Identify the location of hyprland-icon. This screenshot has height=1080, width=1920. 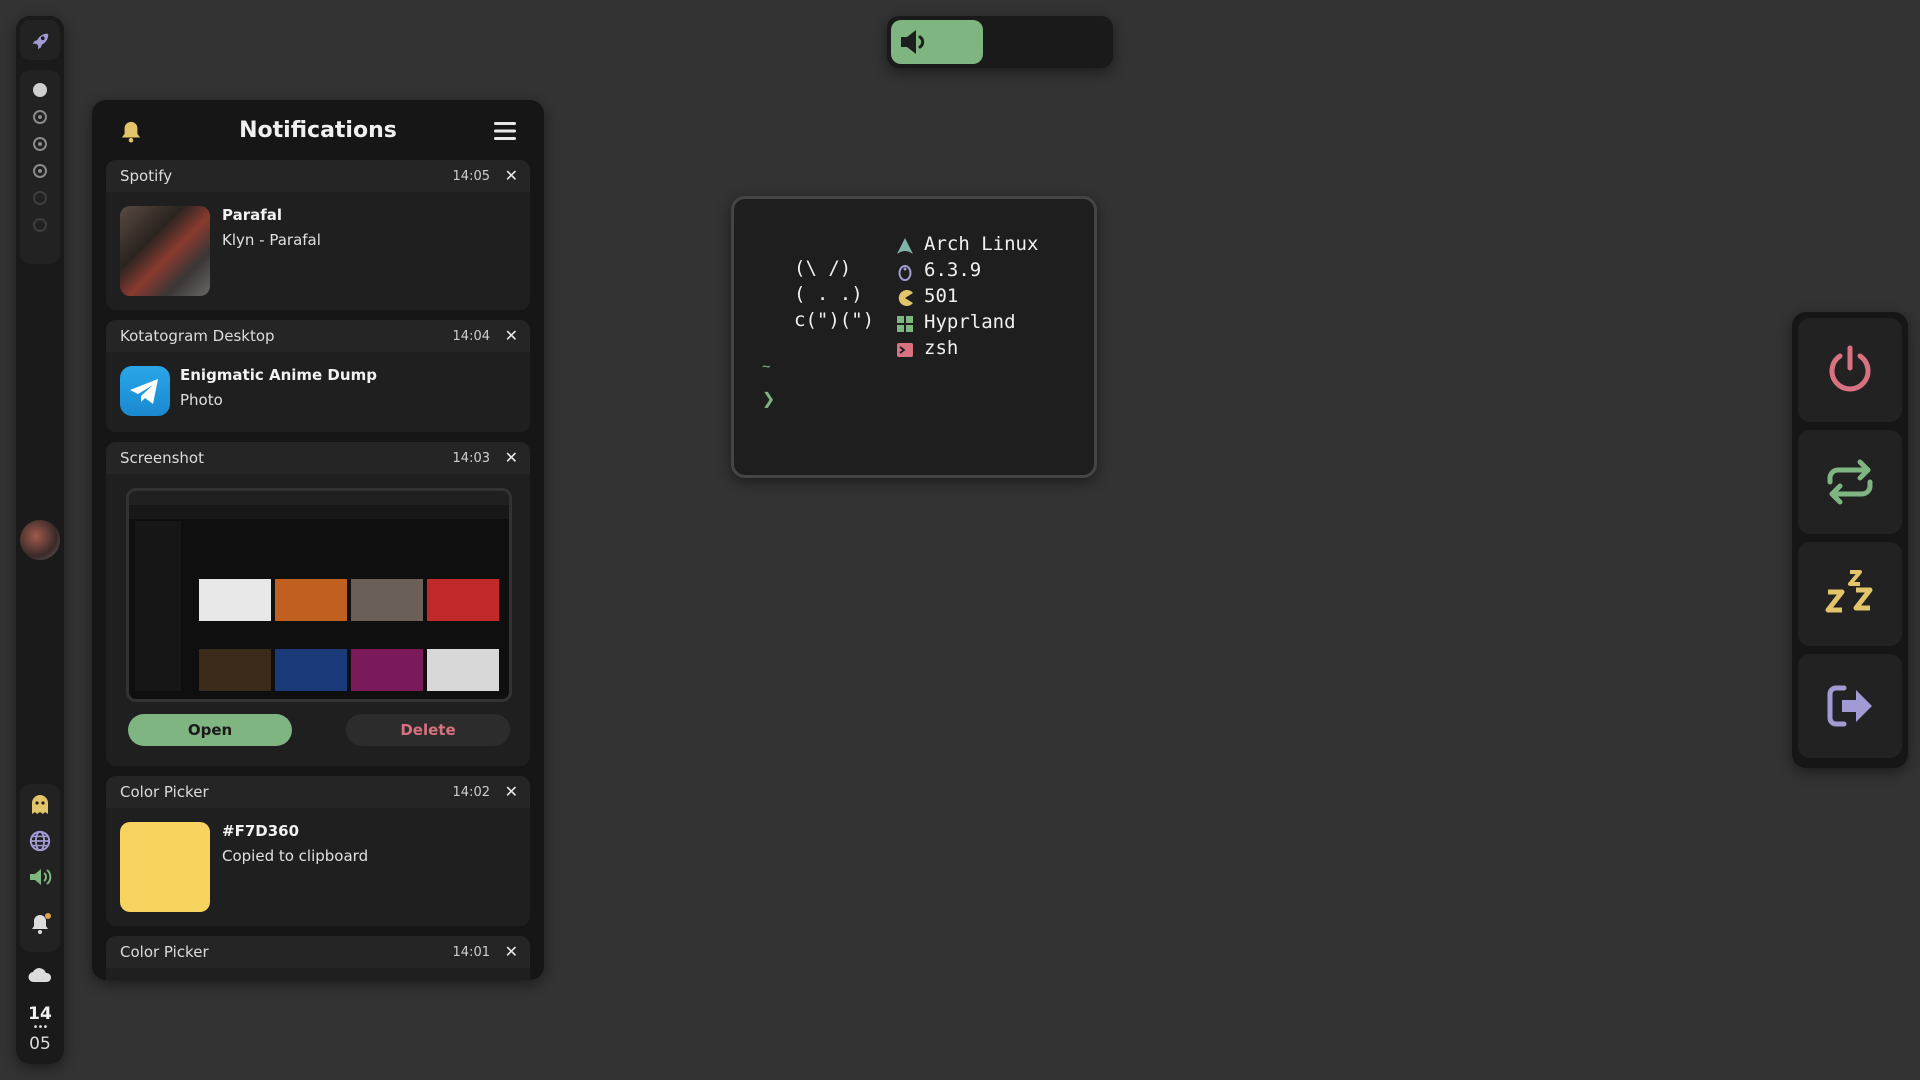
(905, 324).